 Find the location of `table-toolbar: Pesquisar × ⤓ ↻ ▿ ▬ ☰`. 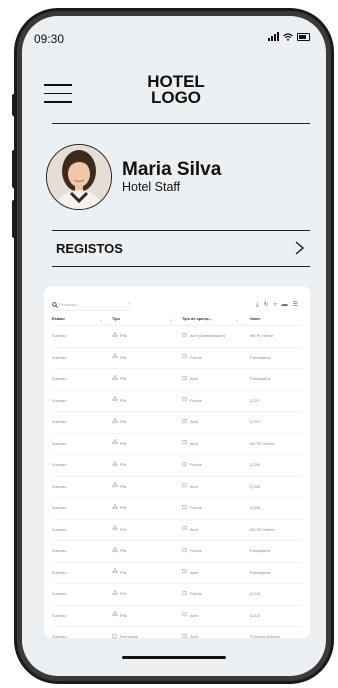

table-toolbar: Pesquisar × ⤓ ↻ ▿ ▬ ☰ is located at coordinates (177, 305).